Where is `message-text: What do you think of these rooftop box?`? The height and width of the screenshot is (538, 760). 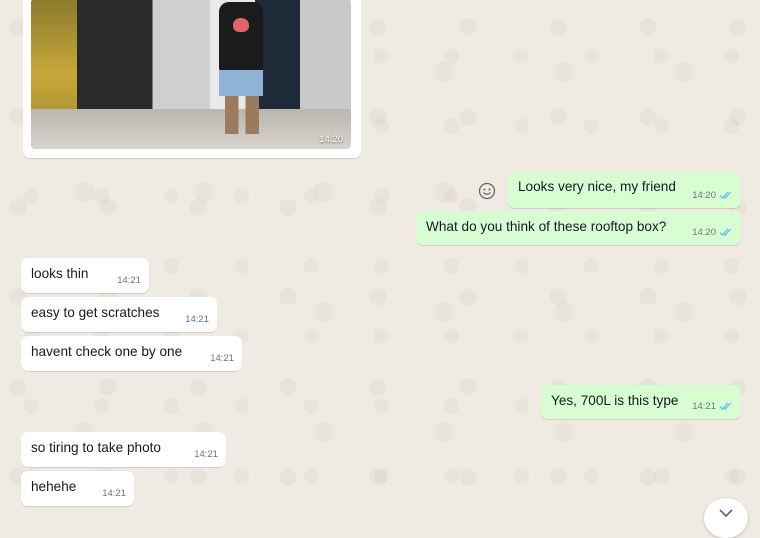
message-text: What do you think of these rooftop box? is located at coordinates (546, 226).